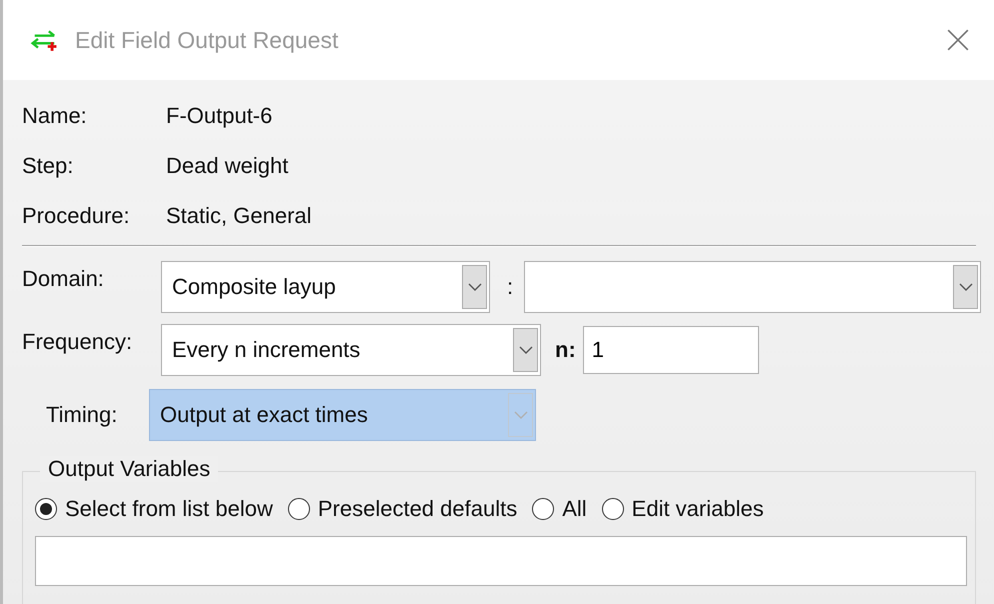  I want to click on radio-button: All, so click(559, 509).